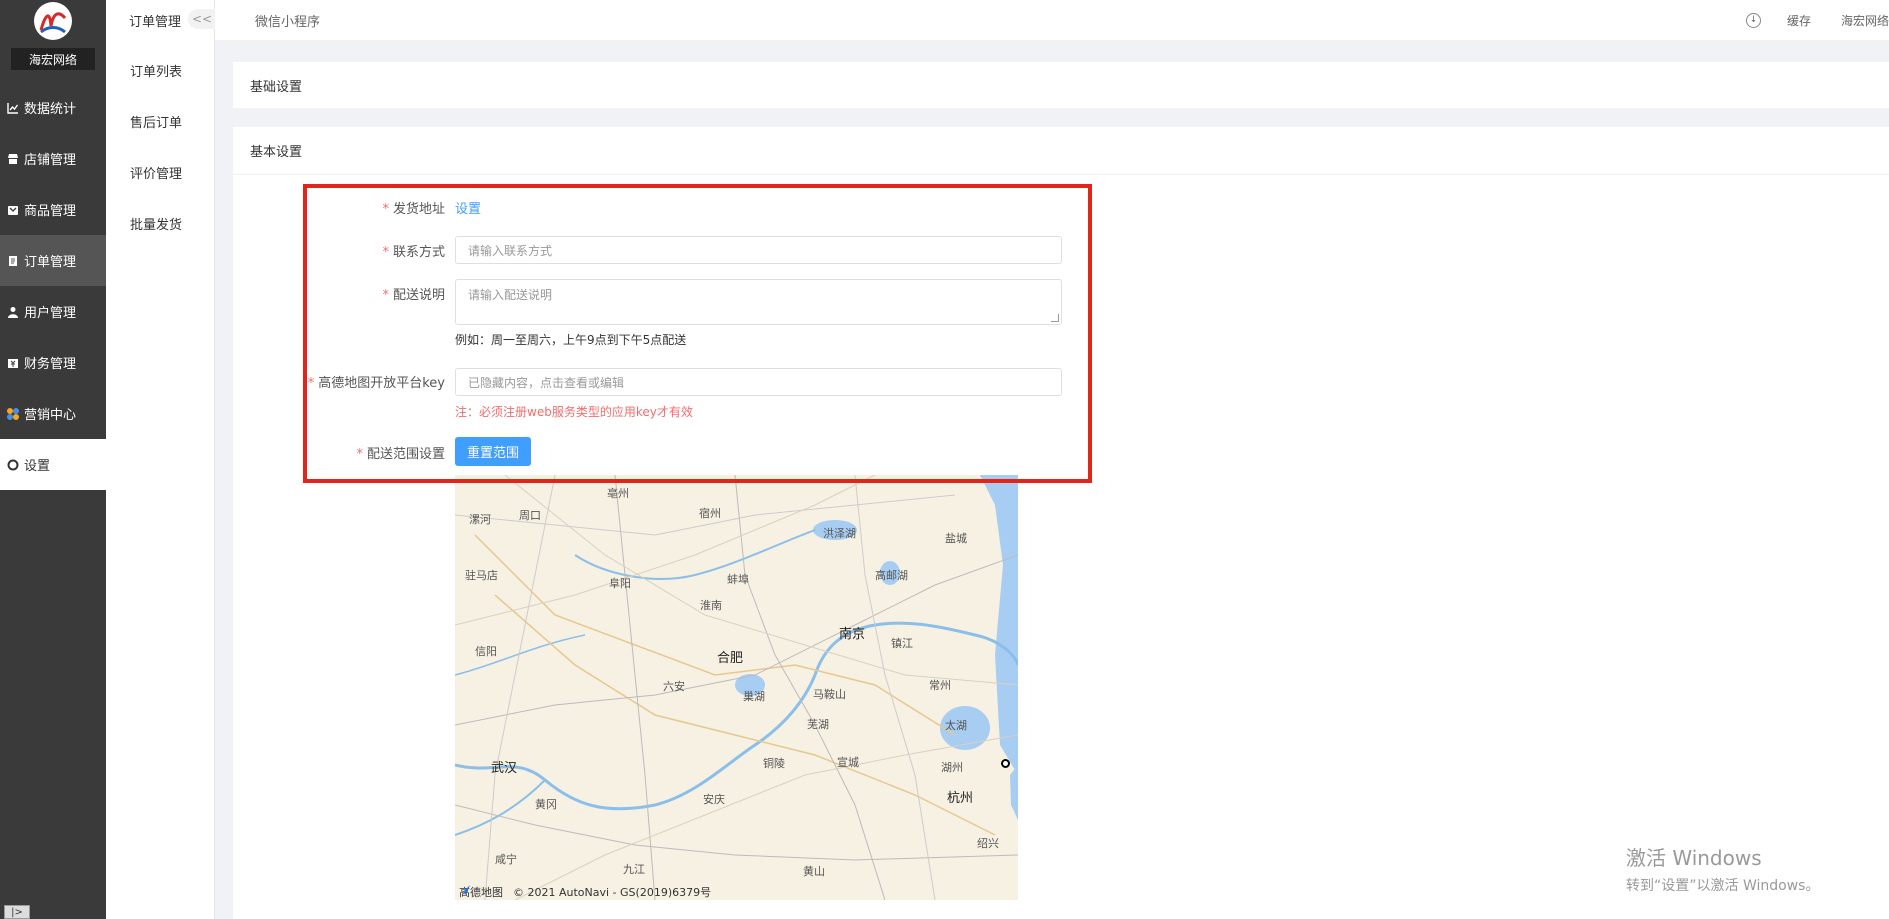 Image resolution: width=1889 pixels, height=919 pixels. What do you see at coordinates (754, 696) in the screenshot?
I see `map-city-label: 巢湖` at bounding box center [754, 696].